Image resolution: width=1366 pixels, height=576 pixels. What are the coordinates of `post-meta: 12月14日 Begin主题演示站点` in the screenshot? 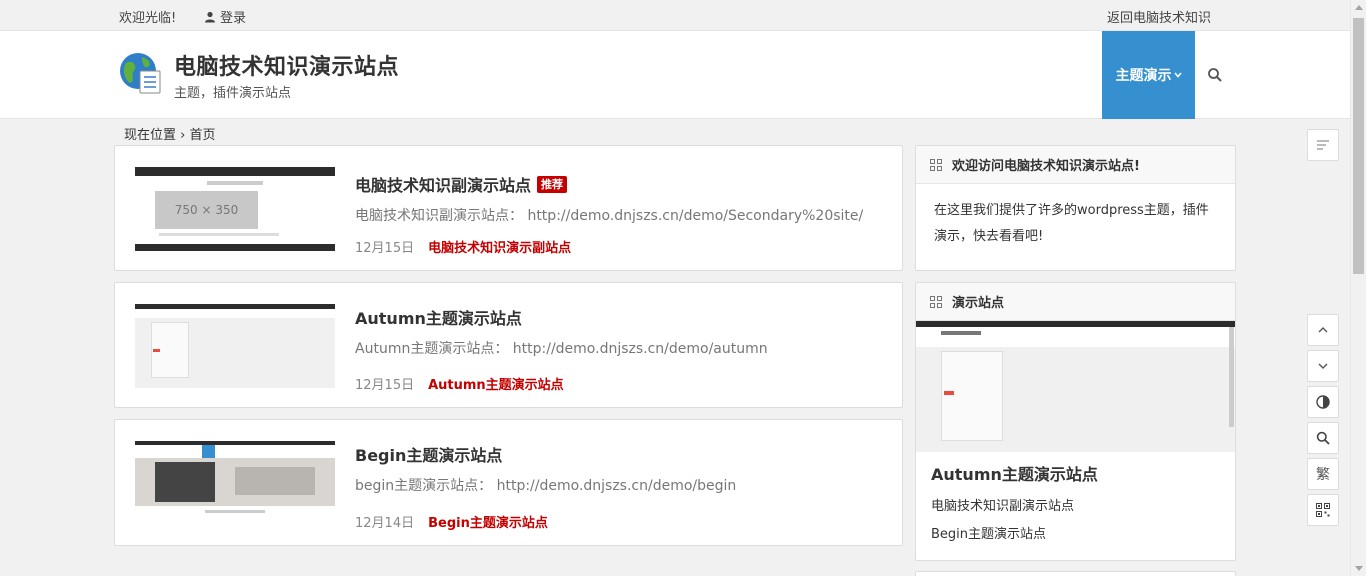 It's located at (451, 521).